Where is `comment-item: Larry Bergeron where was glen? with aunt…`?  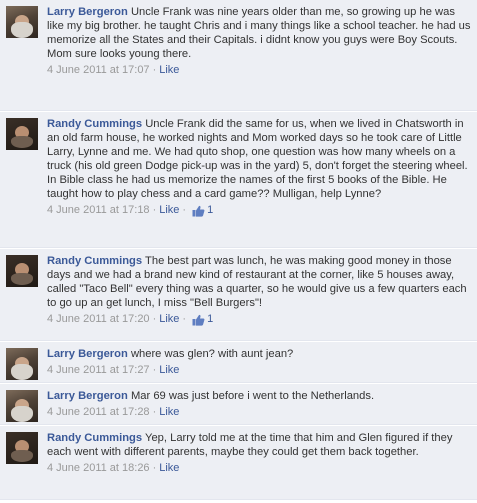 comment-item: Larry Bergeron where was glen? with aunt… is located at coordinates (238, 362).